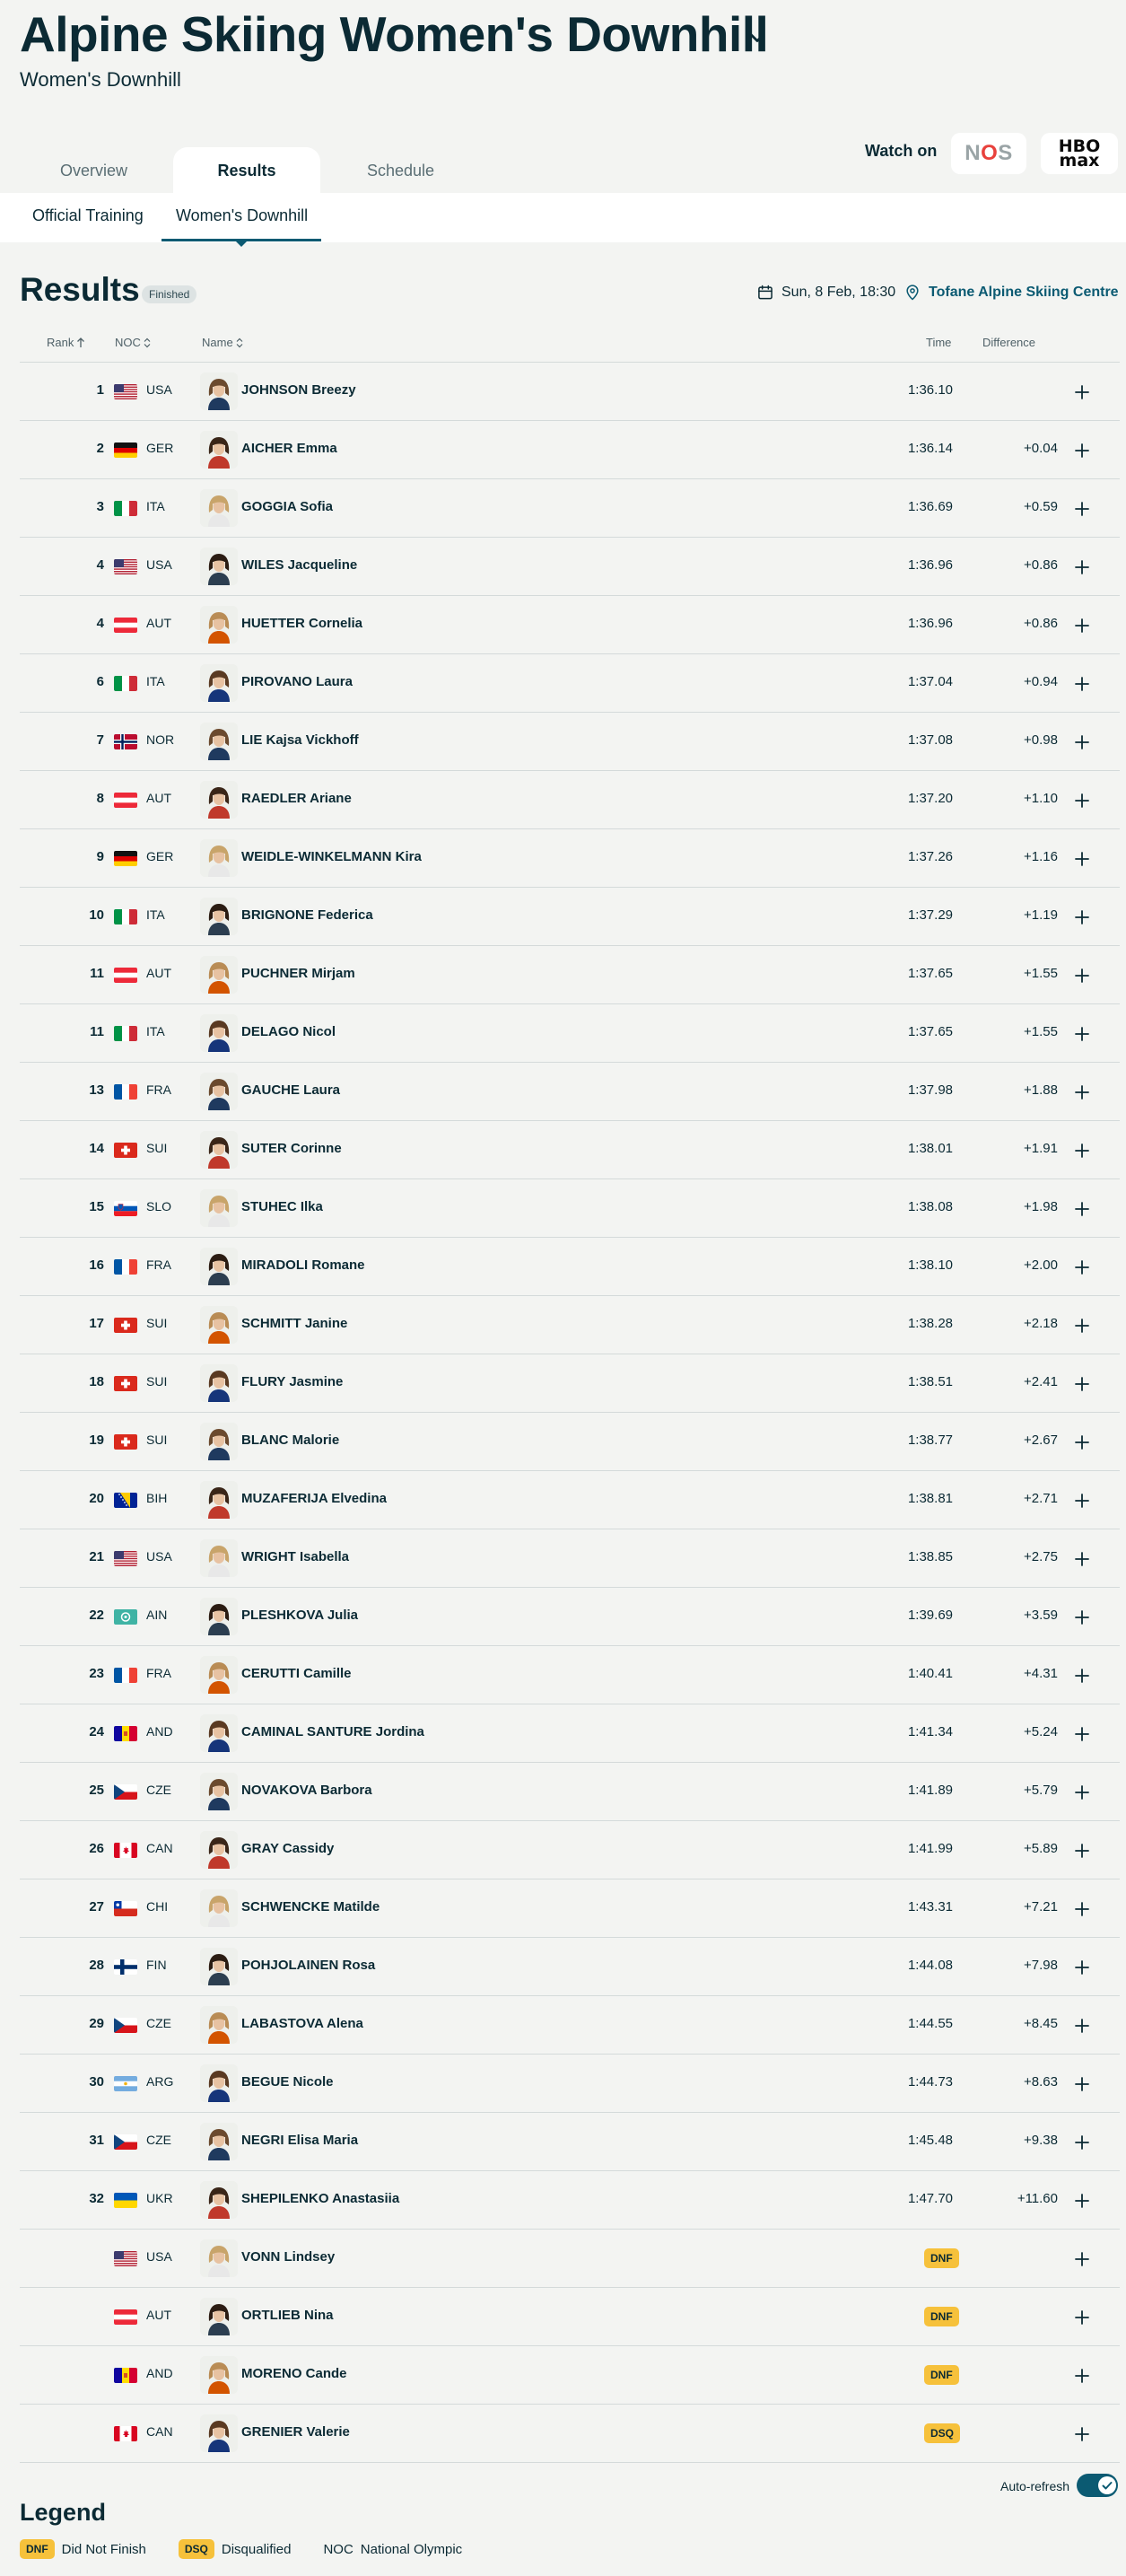 The height and width of the screenshot is (2576, 1126). I want to click on subtab-womens-downhill: Women's Downhill, so click(242, 215).